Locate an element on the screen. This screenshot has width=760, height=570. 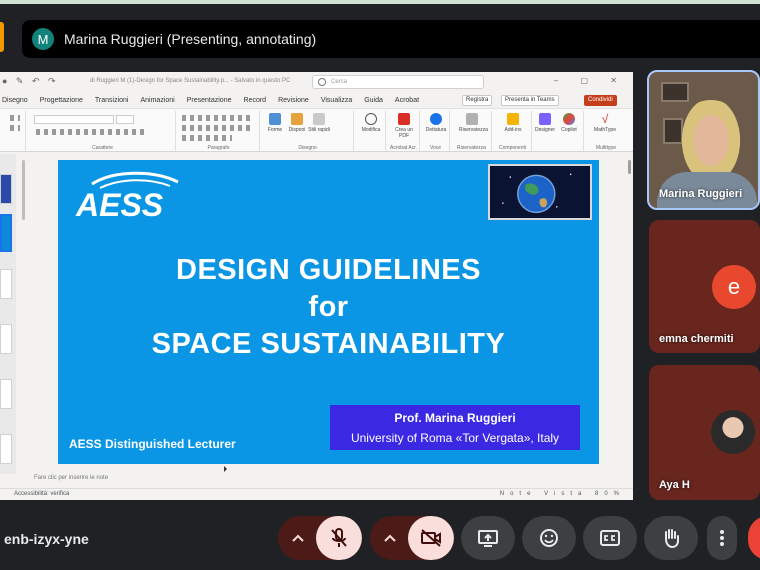
menu-presentazione: Presentazione is located at coordinates (209, 100).